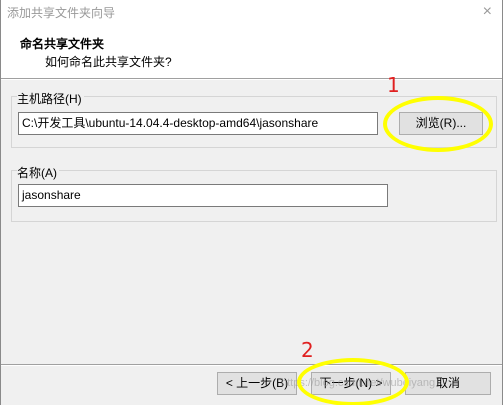 Image resolution: width=503 pixels, height=405 pixels. Describe the element at coordinates (203, 195) in the screenshot. I see `name-input: jasonshare` at that location.